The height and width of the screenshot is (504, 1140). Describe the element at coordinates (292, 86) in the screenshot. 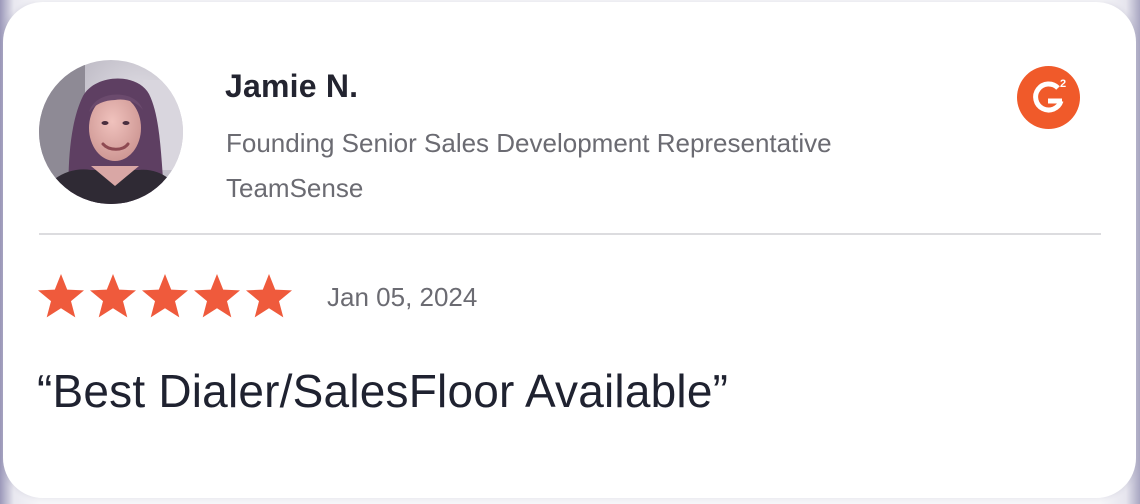

I see `reviewer-name: Jamie N.` at that location.